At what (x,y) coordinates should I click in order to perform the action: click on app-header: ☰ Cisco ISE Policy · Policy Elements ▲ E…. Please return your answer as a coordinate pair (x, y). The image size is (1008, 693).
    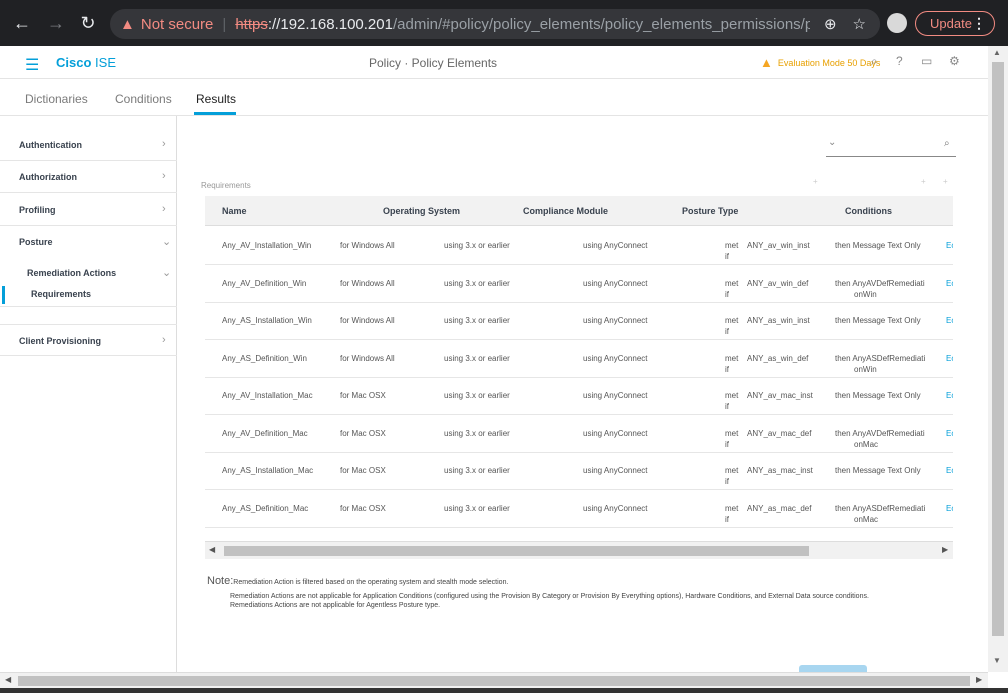
    Looking at the image, I should click on (494, 62).